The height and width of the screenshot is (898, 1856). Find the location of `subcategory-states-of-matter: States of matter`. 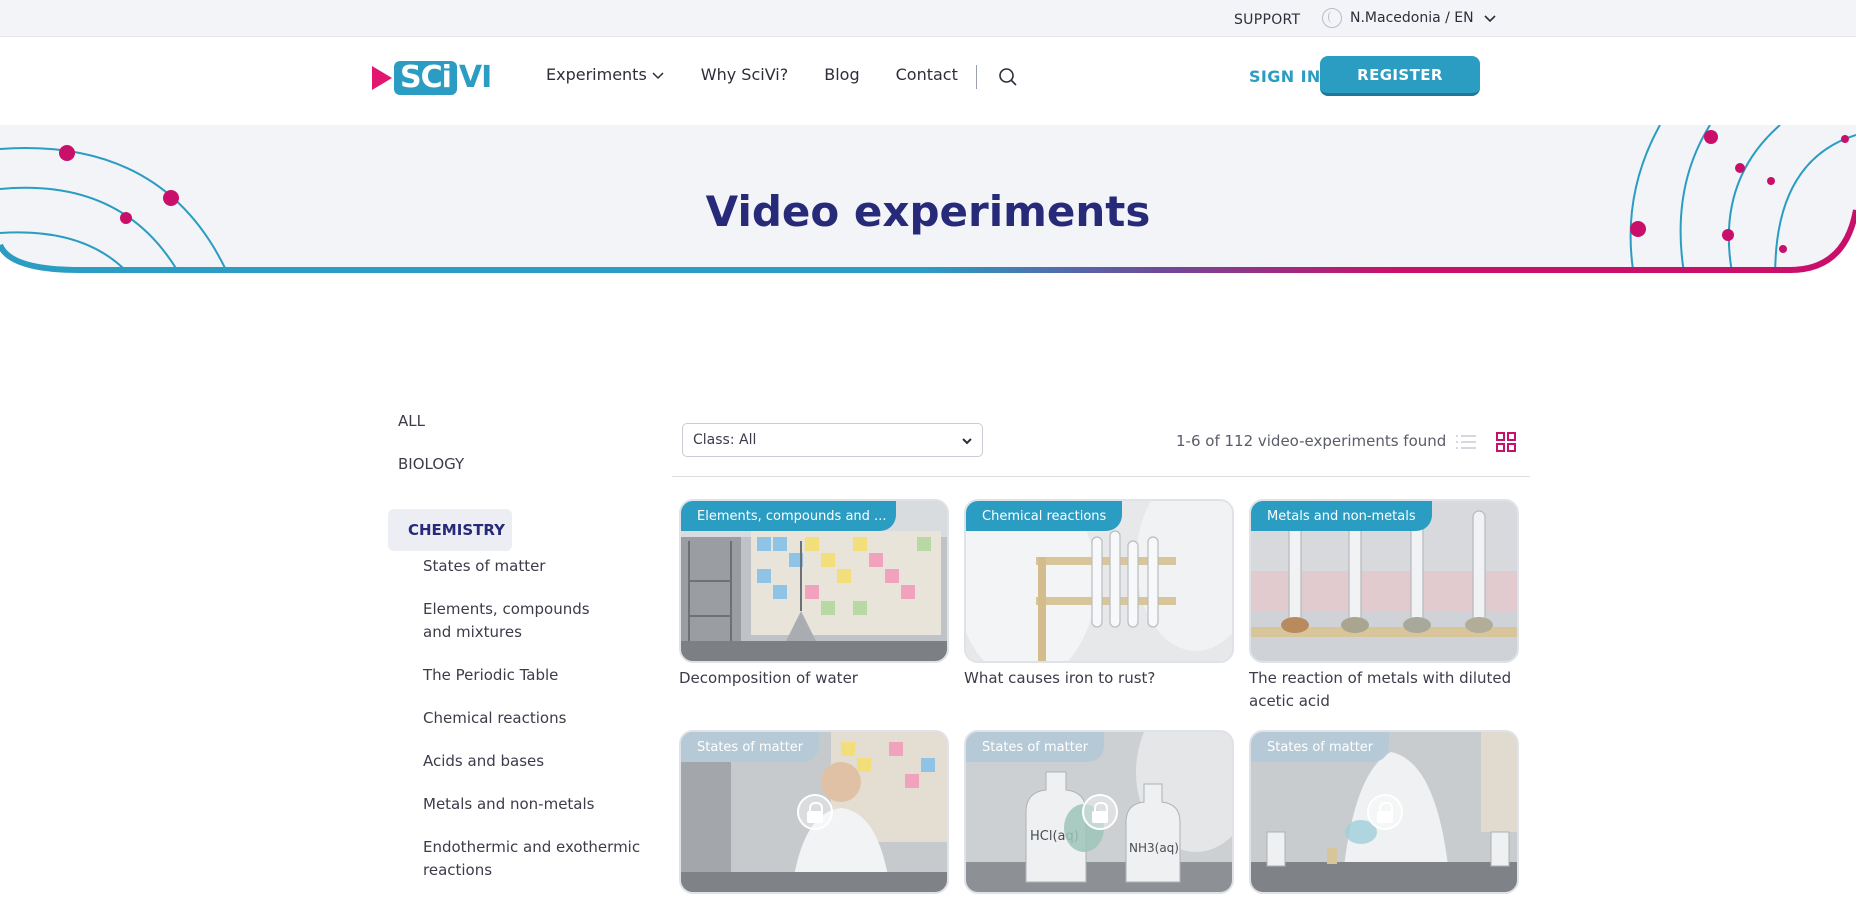

subcategory-states-of-matter: States of matter is located at coordinates (530, 566).